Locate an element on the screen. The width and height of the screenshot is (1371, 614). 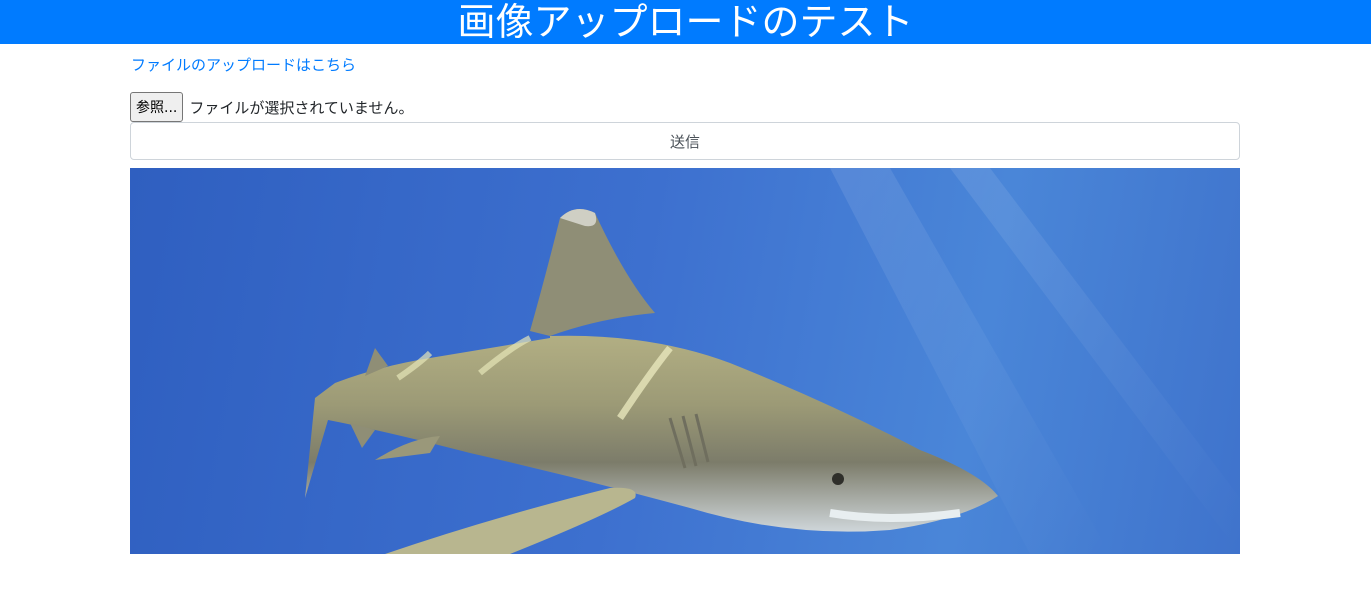
page-title: 画像アップロードのテスト is located at coordinates (685, 22).